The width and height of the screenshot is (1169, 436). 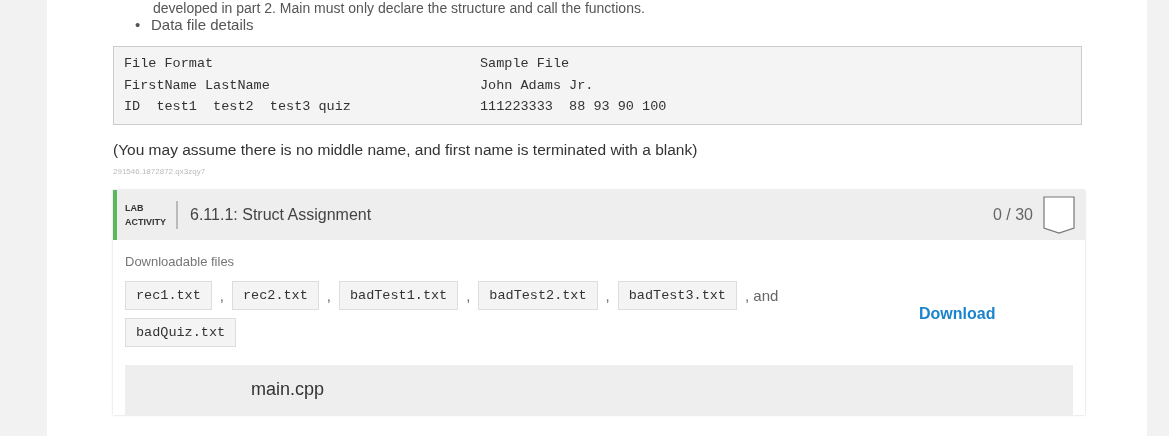 I want to click on lab-title: 6.11.1: Struct Assignment, so click(x=281, y=214).